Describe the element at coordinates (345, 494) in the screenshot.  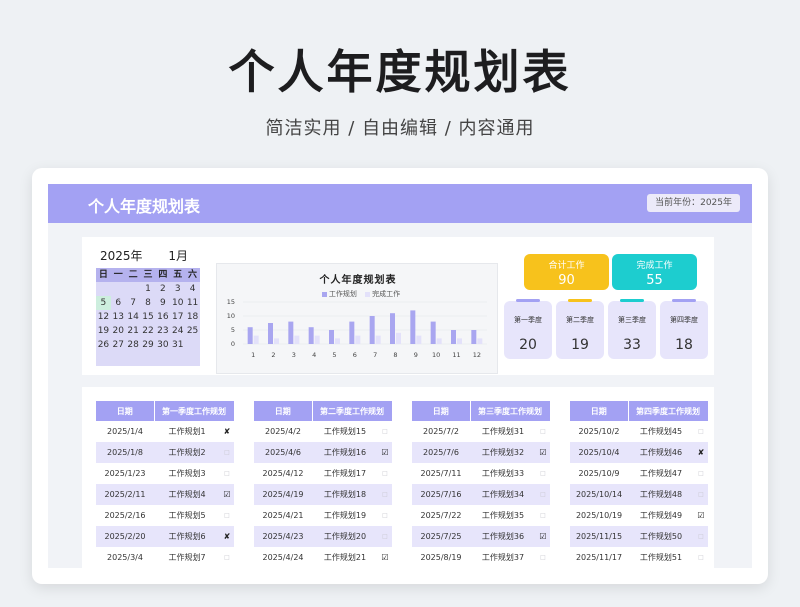
I see `row-plan: 工作规划18` at that location.